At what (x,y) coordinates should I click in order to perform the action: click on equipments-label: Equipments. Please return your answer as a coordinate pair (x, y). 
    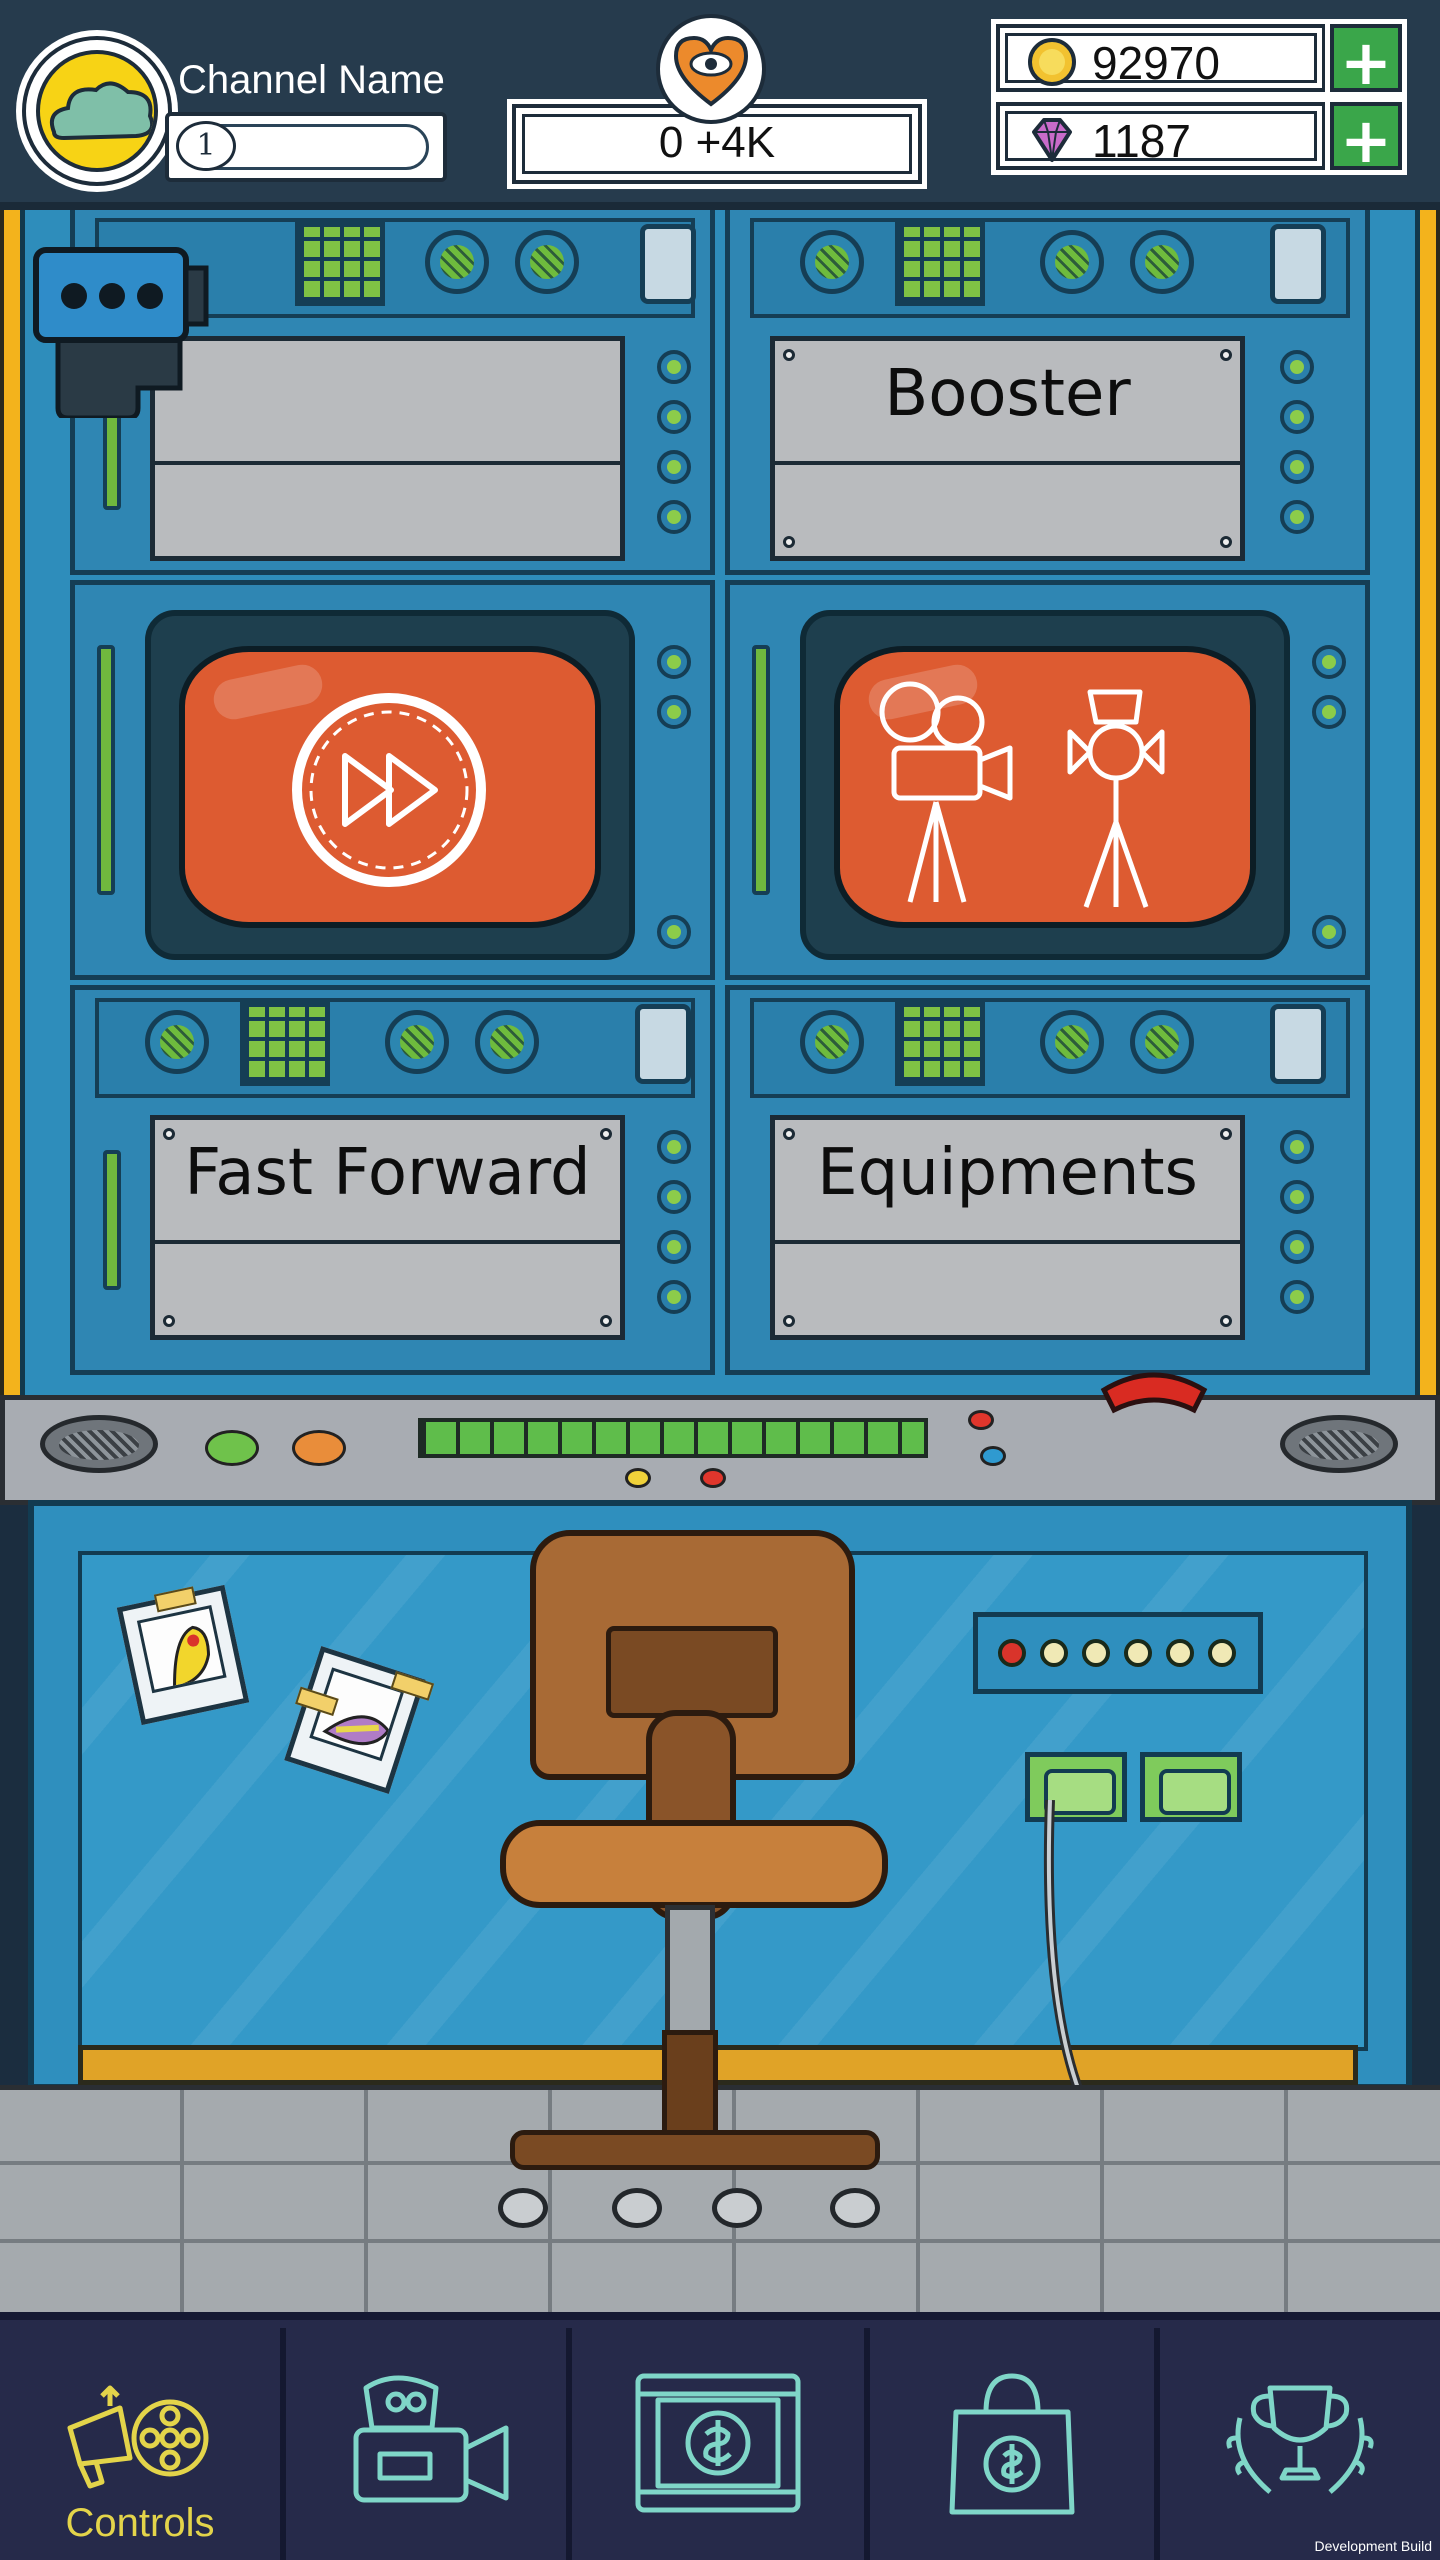
    Looking at the image, I should click on (1007, 1173).